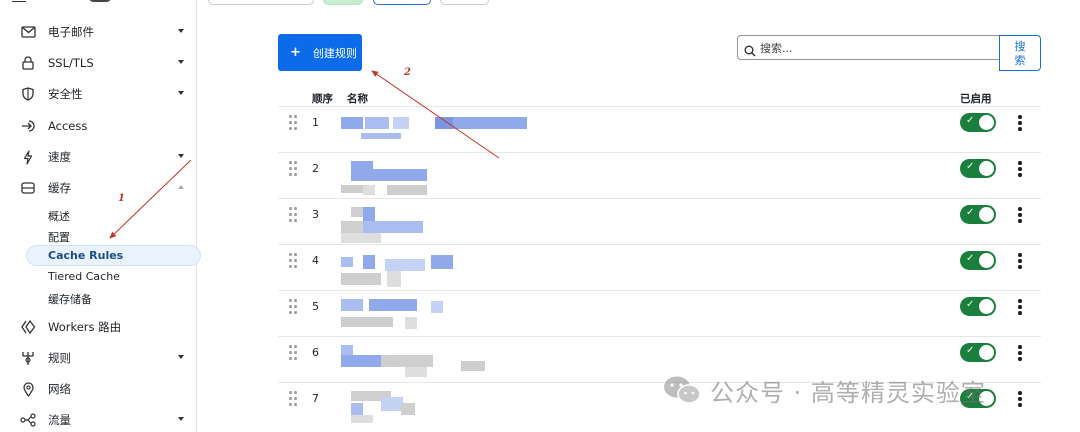 Image resolution: width=1080 pixels, height=432 pixels. What do you see at coordinates (59, 420) in the screenshot?
I see `sidebar-item-label: 流量` at bounding box center [59, 420].